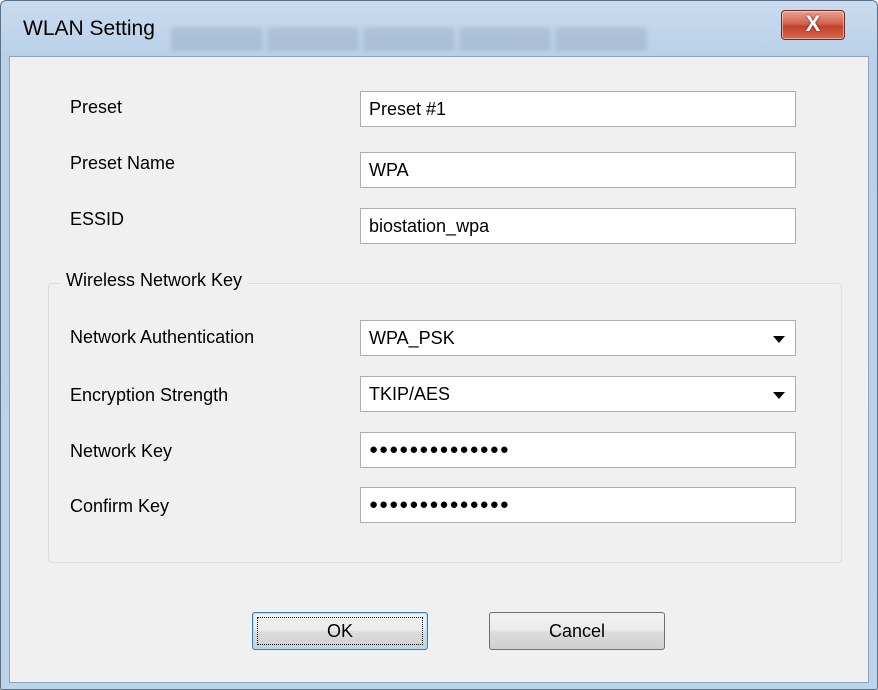  I want to click on preset-name-field: WPA, so click(578, 170).